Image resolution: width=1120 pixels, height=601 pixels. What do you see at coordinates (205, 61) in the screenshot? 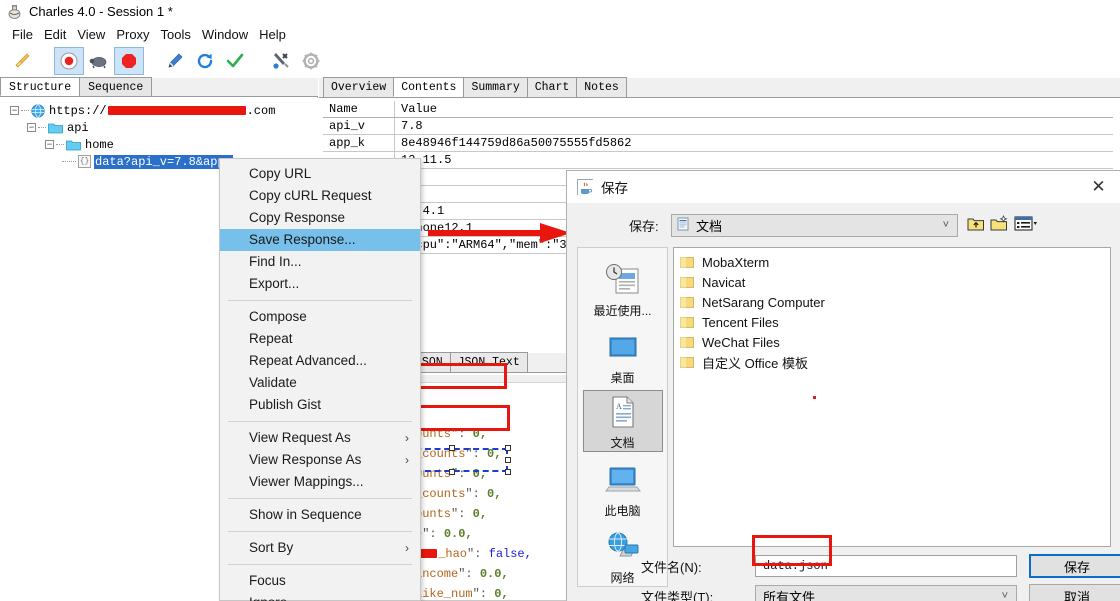
I see `repeat-refresh-icon` at bounding box center [205, 61].